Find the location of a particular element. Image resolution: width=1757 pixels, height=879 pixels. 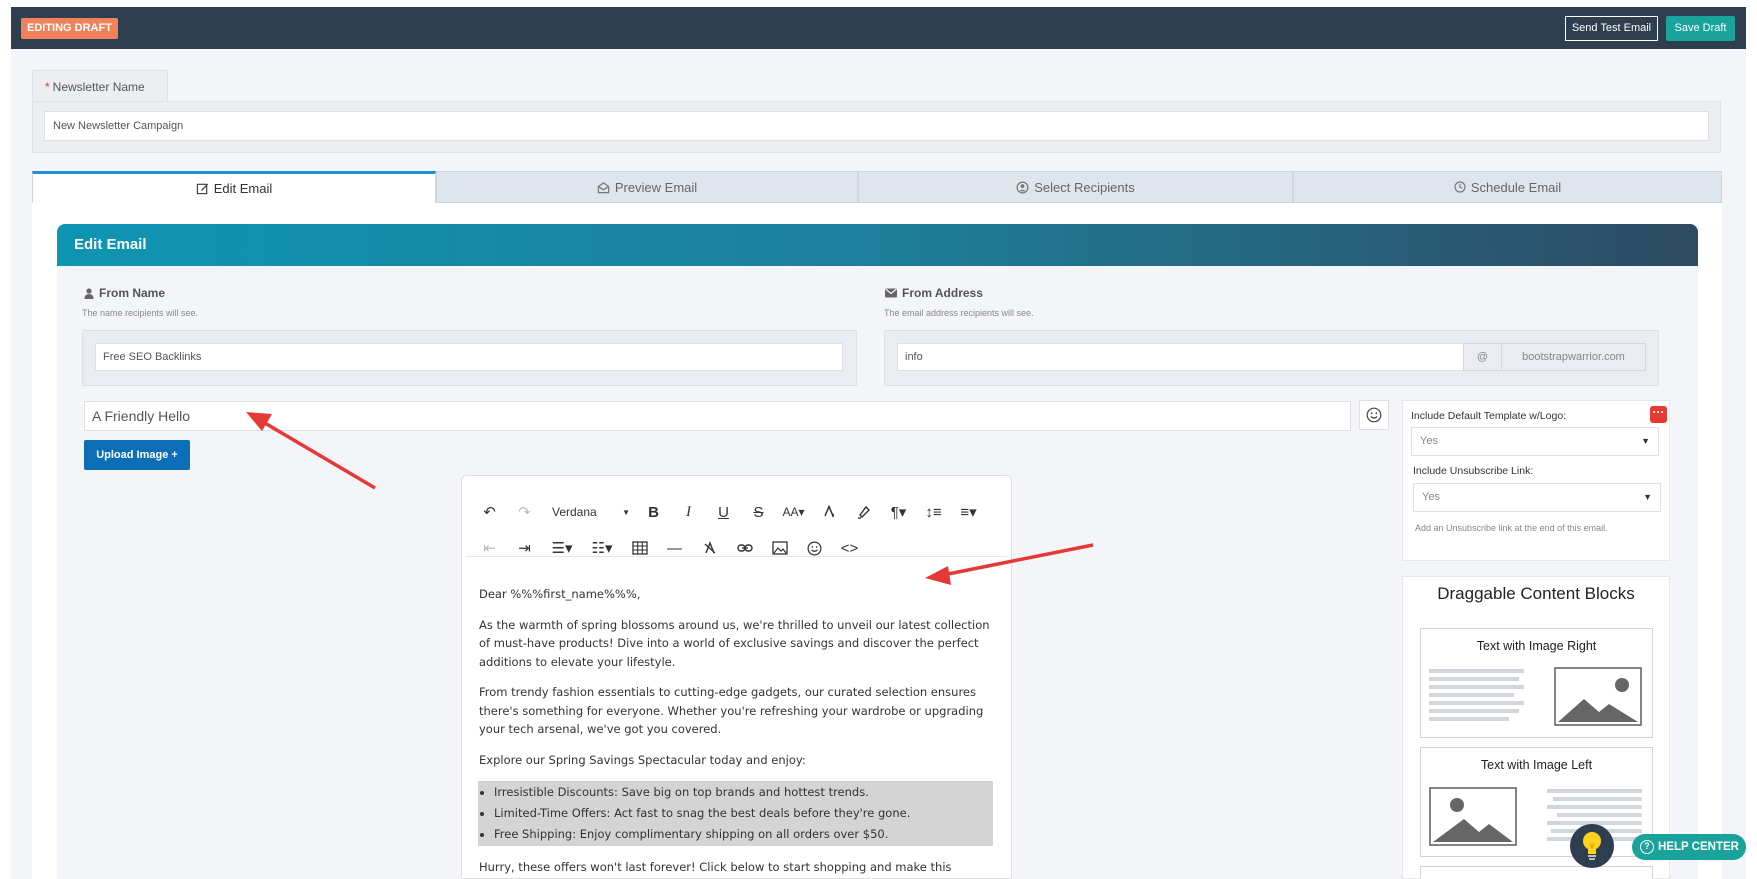

redo-icon: ↷ is located at coordinates (524, 512).